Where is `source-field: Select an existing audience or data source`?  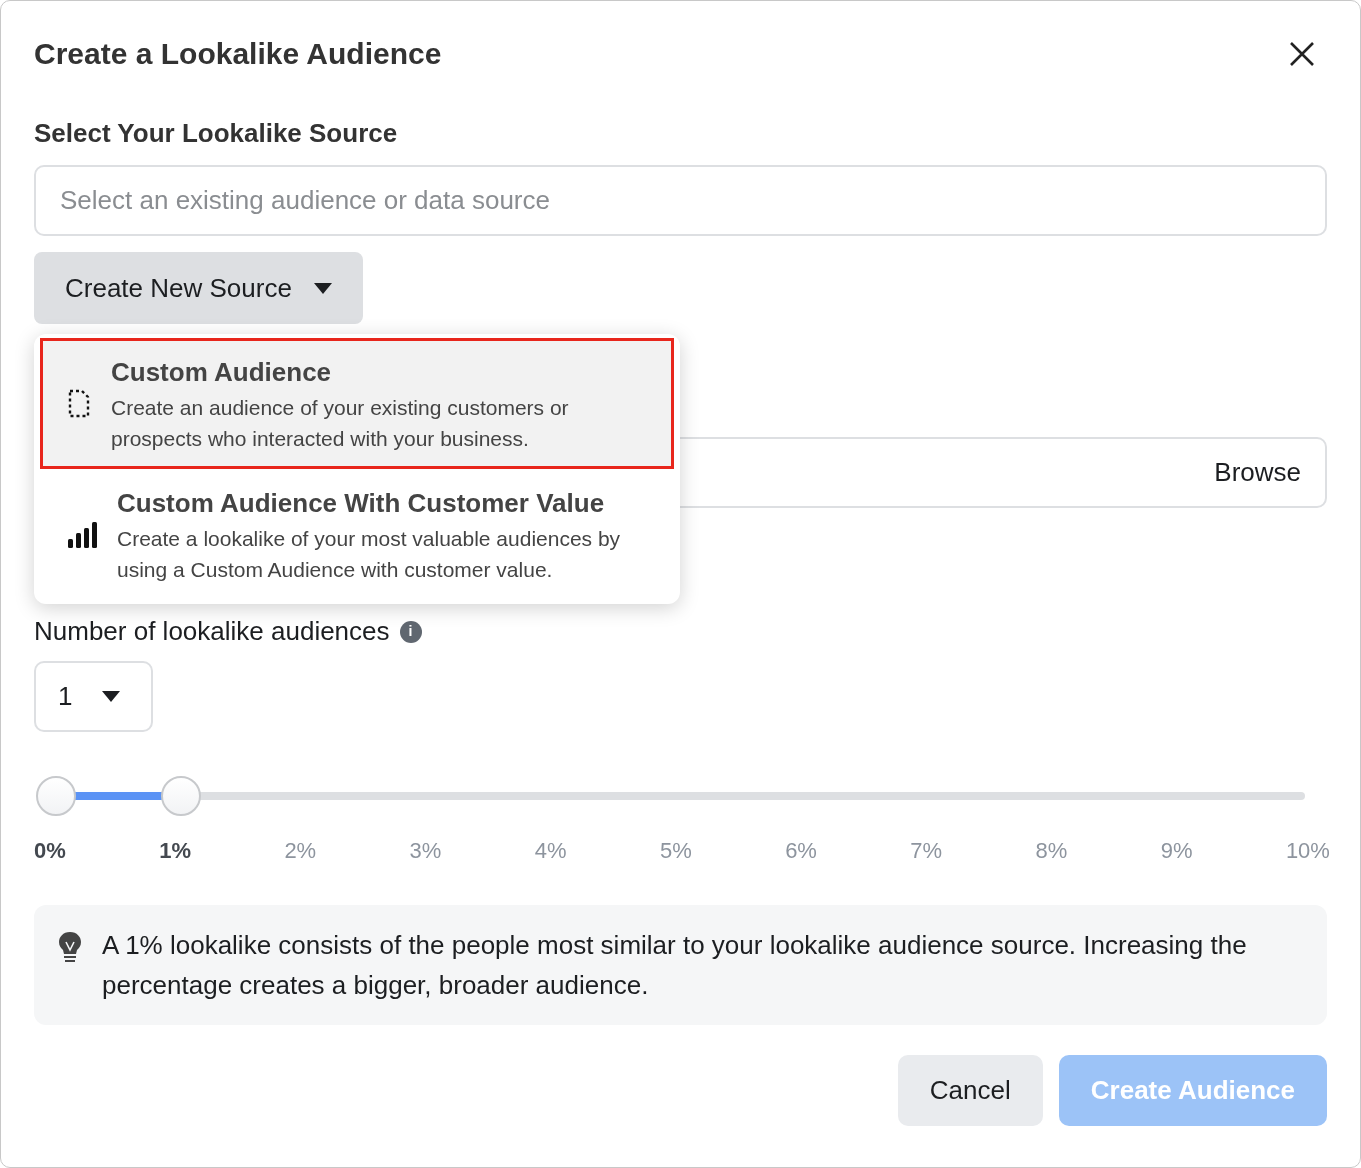
source-field: Select an existing audience or data source is located at coordinates (680, 200).